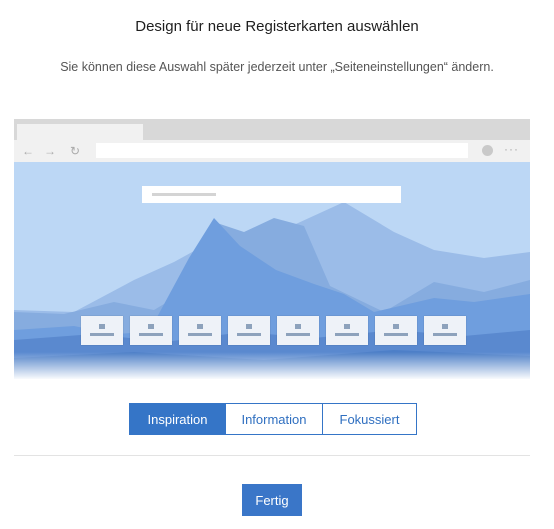  What do you see at coordinates (50, 151) in the screenshot?
I see `forward-arrow-icon: →` at bounding box center [50, 151].